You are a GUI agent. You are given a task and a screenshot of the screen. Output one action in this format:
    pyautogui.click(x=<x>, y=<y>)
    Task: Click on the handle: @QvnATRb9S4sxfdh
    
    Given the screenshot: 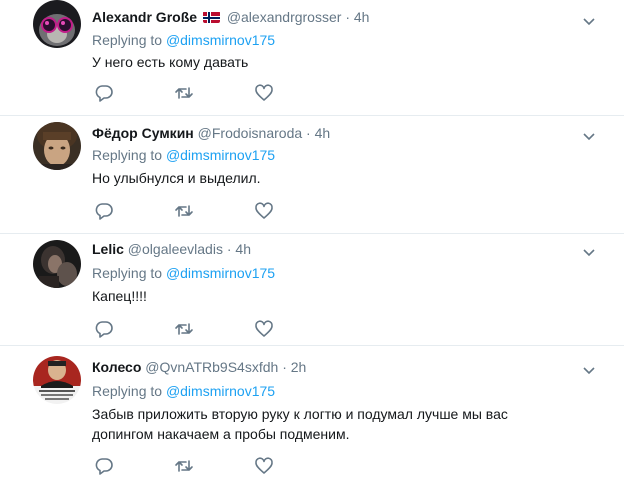 What is the action you would take?
    pyautogui.click(x=211, y=367)
    